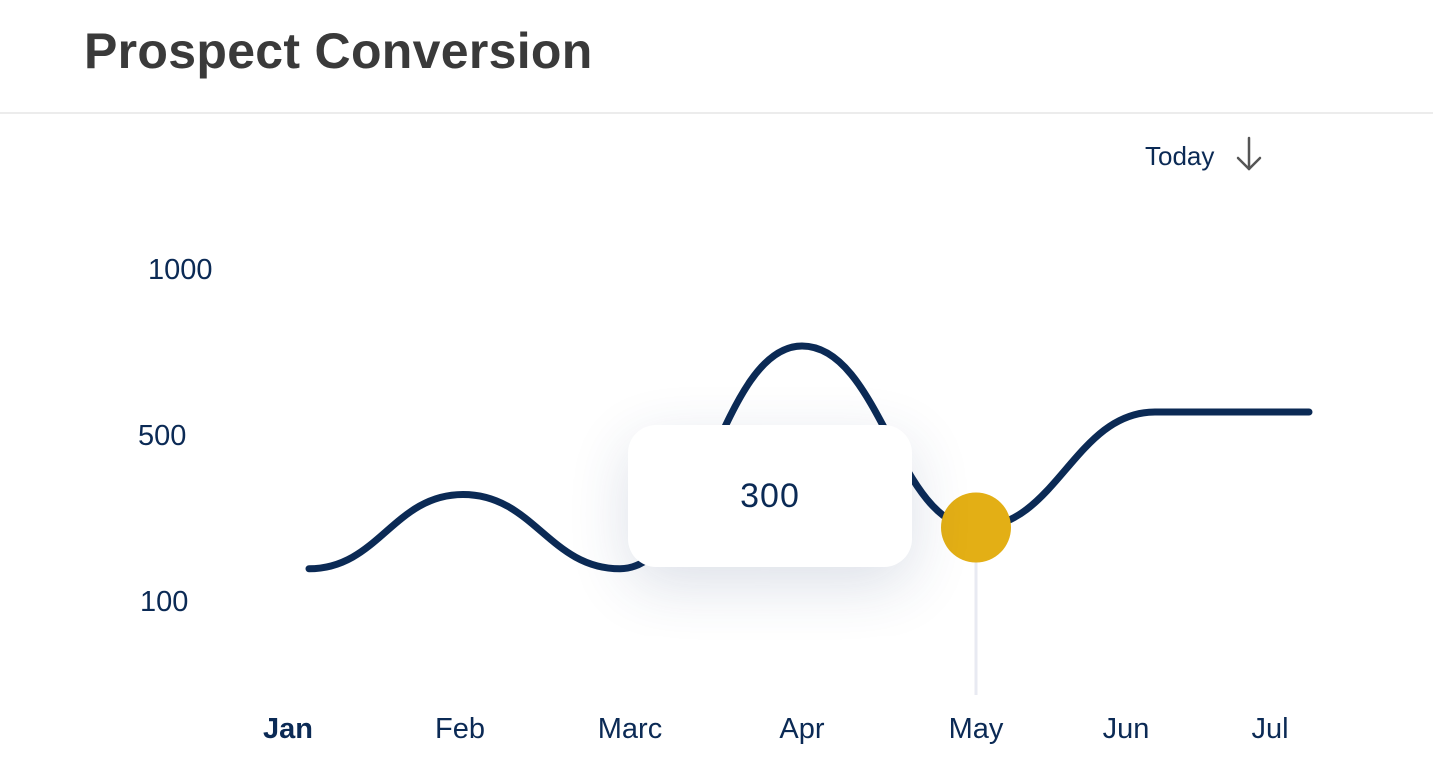  What do you see at coordinates (180, 270) in the screenshot?
I see `y-tick-label: 1000` at bounding box center [180, 270].